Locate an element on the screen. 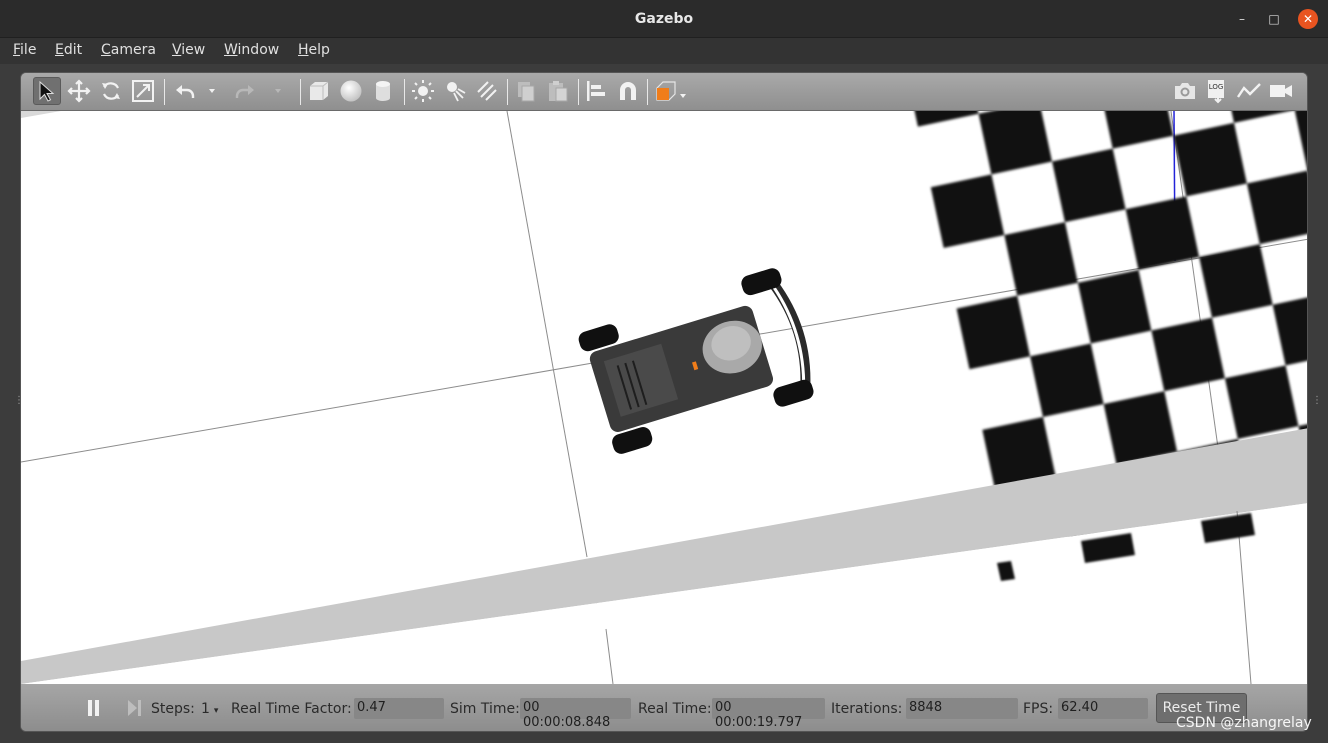 The image size is (1328, 743). toolbar: LOG is located at coordinates (664, 92).